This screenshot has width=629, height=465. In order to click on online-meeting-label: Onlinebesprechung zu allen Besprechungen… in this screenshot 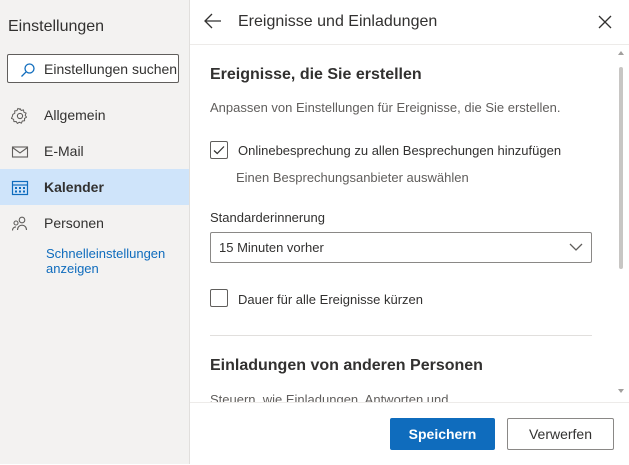, I will do `click(399, 150)`.